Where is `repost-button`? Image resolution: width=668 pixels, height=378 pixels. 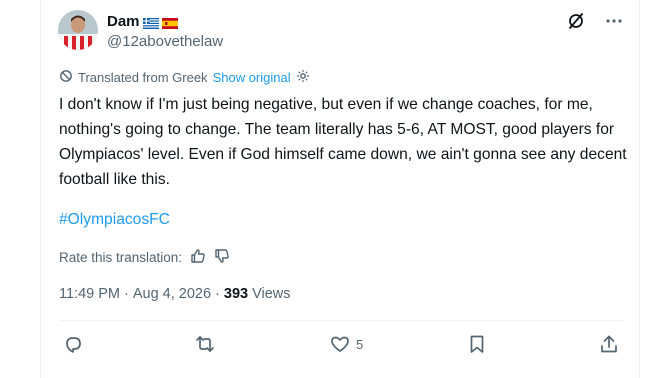 repost-button is located at coordinates (208, 344).